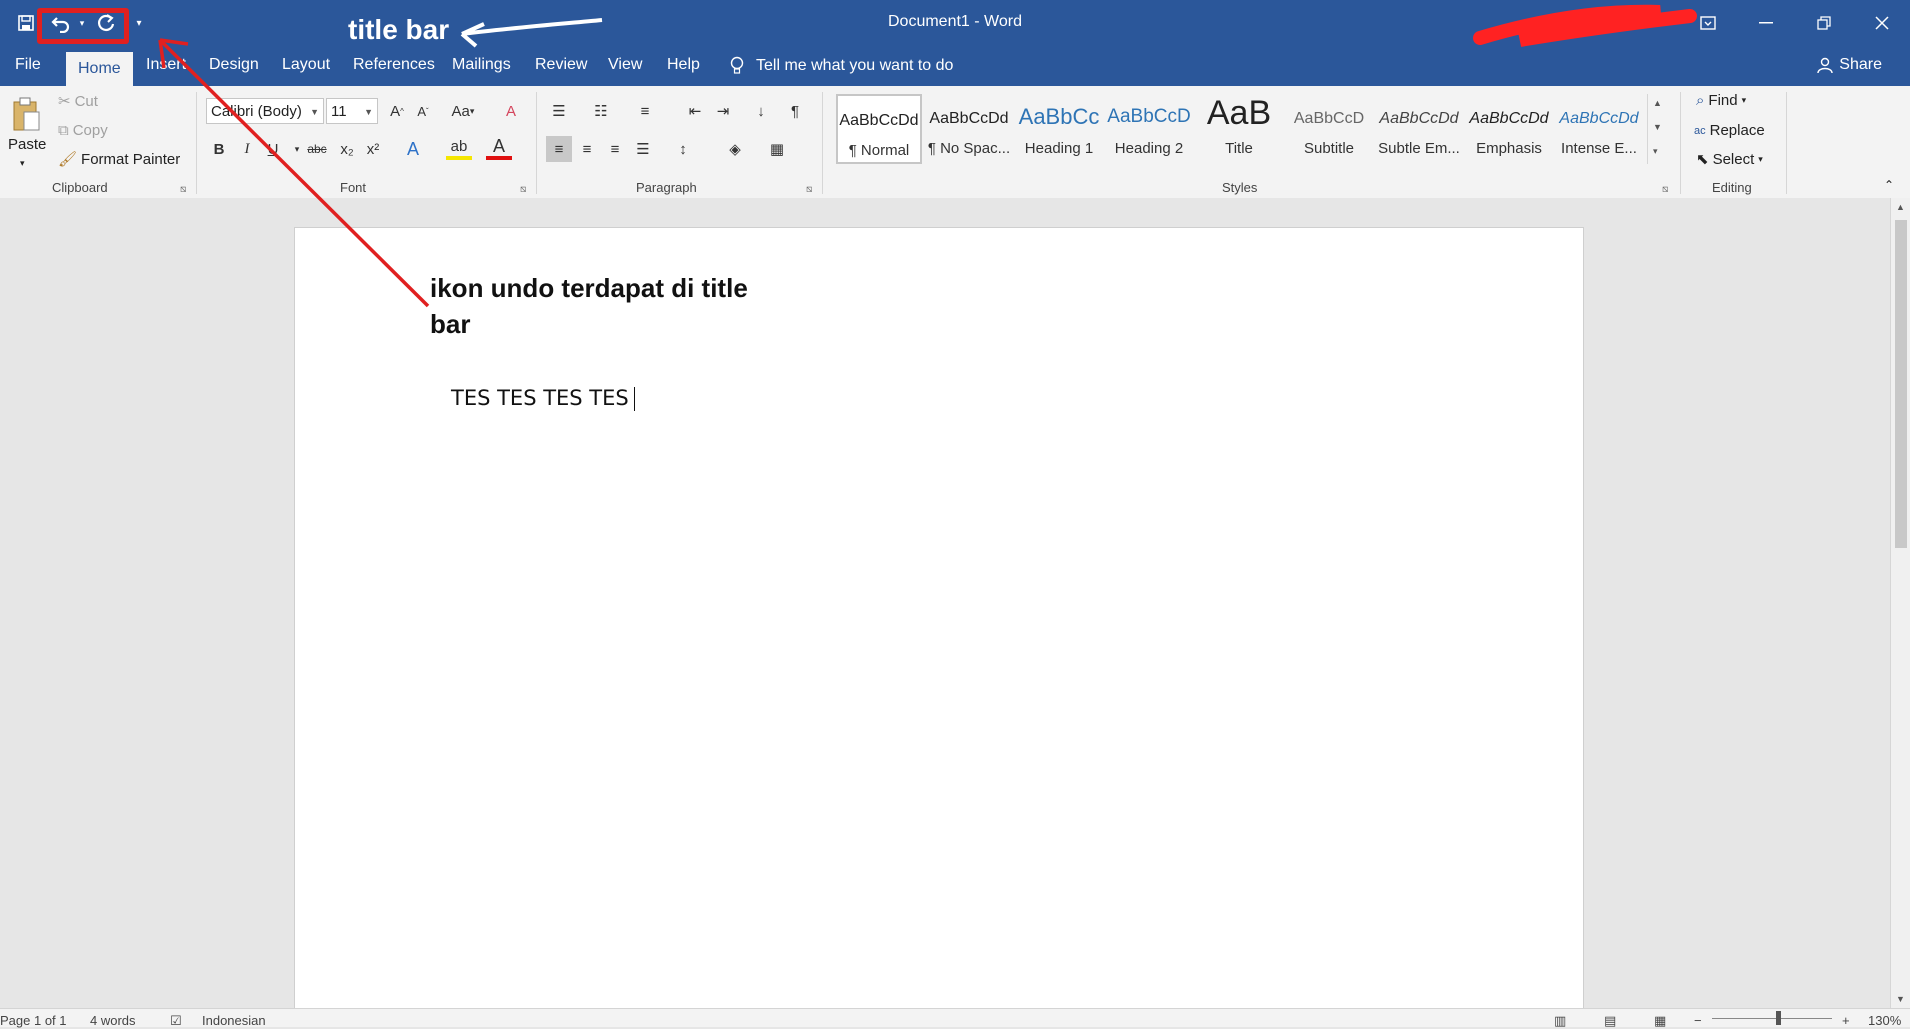 The height and width of the screenshot is (1029, 1910). Describe the element at coordinates (1778, 1018) in the screenshot. I see `zoom-slider-thumb` at that location.